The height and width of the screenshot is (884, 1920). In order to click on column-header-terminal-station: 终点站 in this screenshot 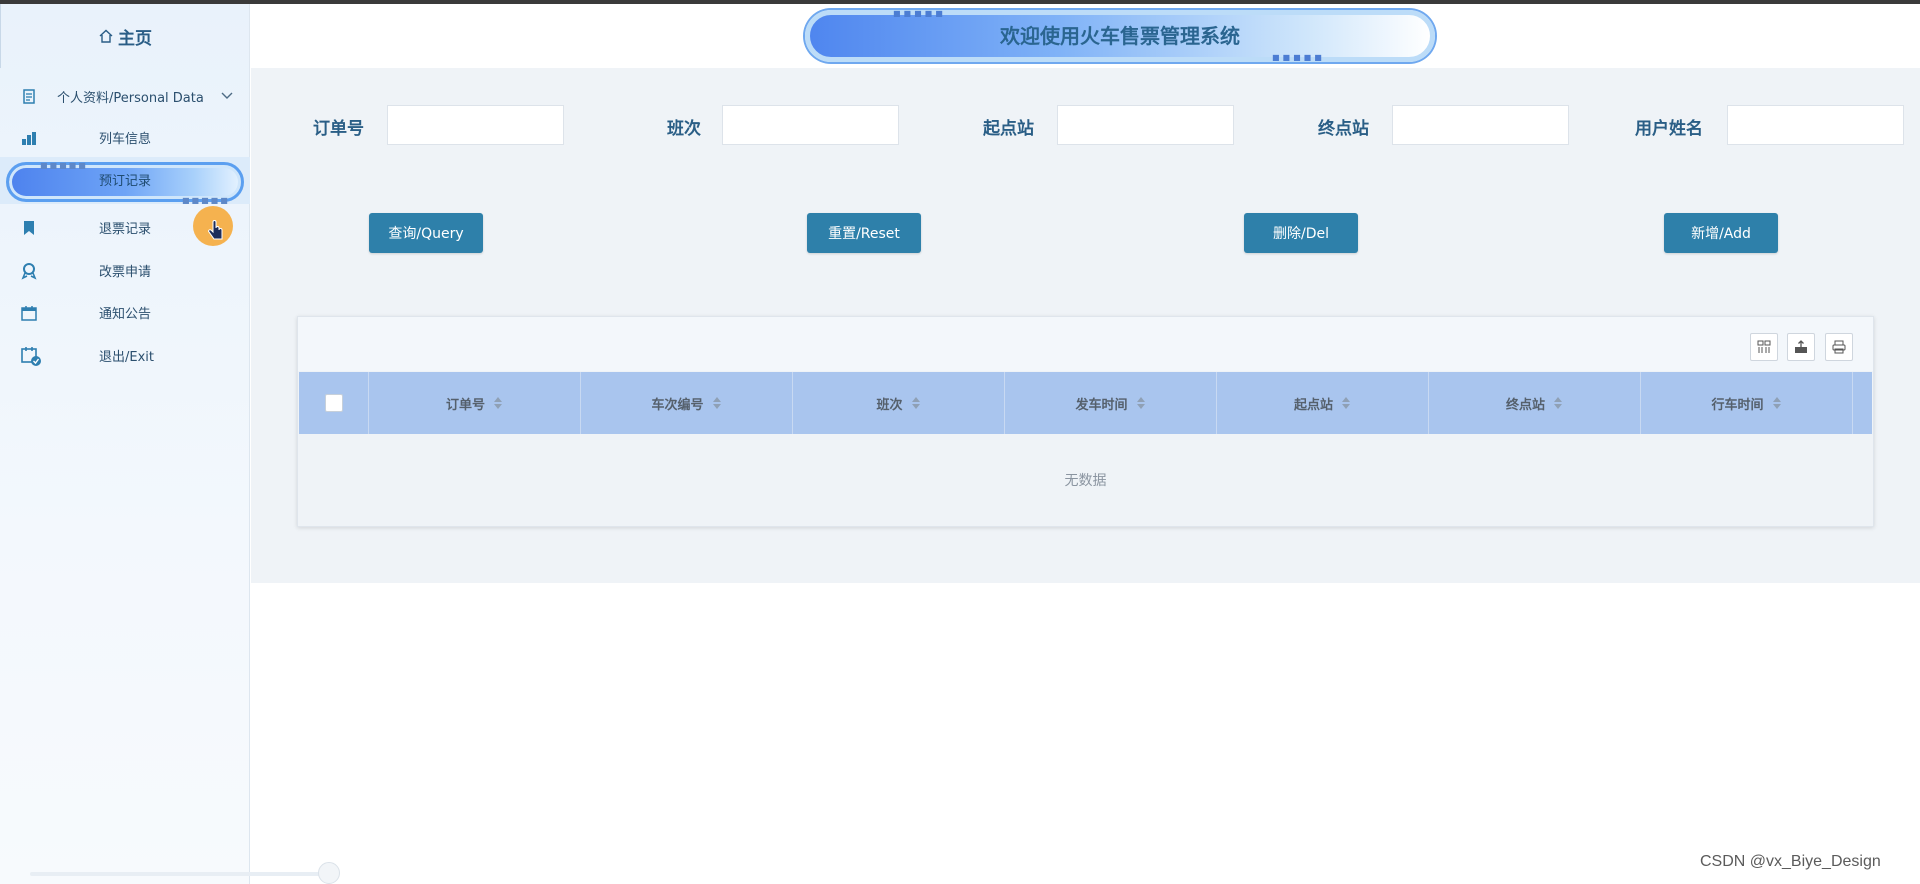, I will do `click(1535, 403)`.